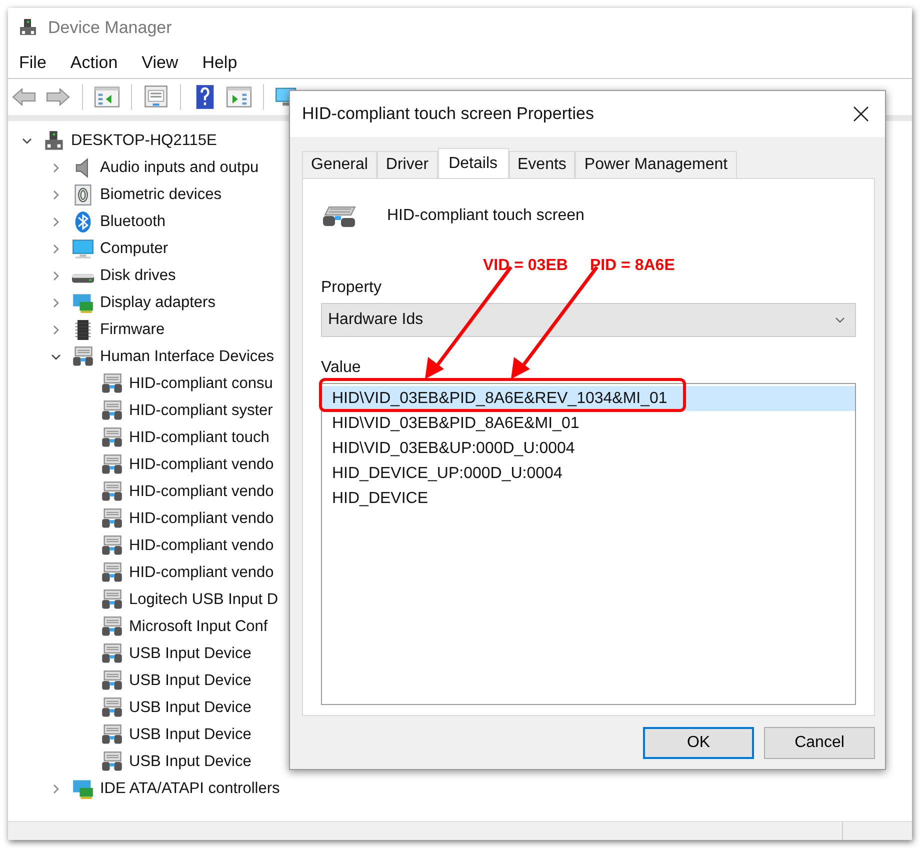  What do you see at coordinates (160, 63) in the screenshot?
I see `menu-item: View` at bounding box center [160, 63].